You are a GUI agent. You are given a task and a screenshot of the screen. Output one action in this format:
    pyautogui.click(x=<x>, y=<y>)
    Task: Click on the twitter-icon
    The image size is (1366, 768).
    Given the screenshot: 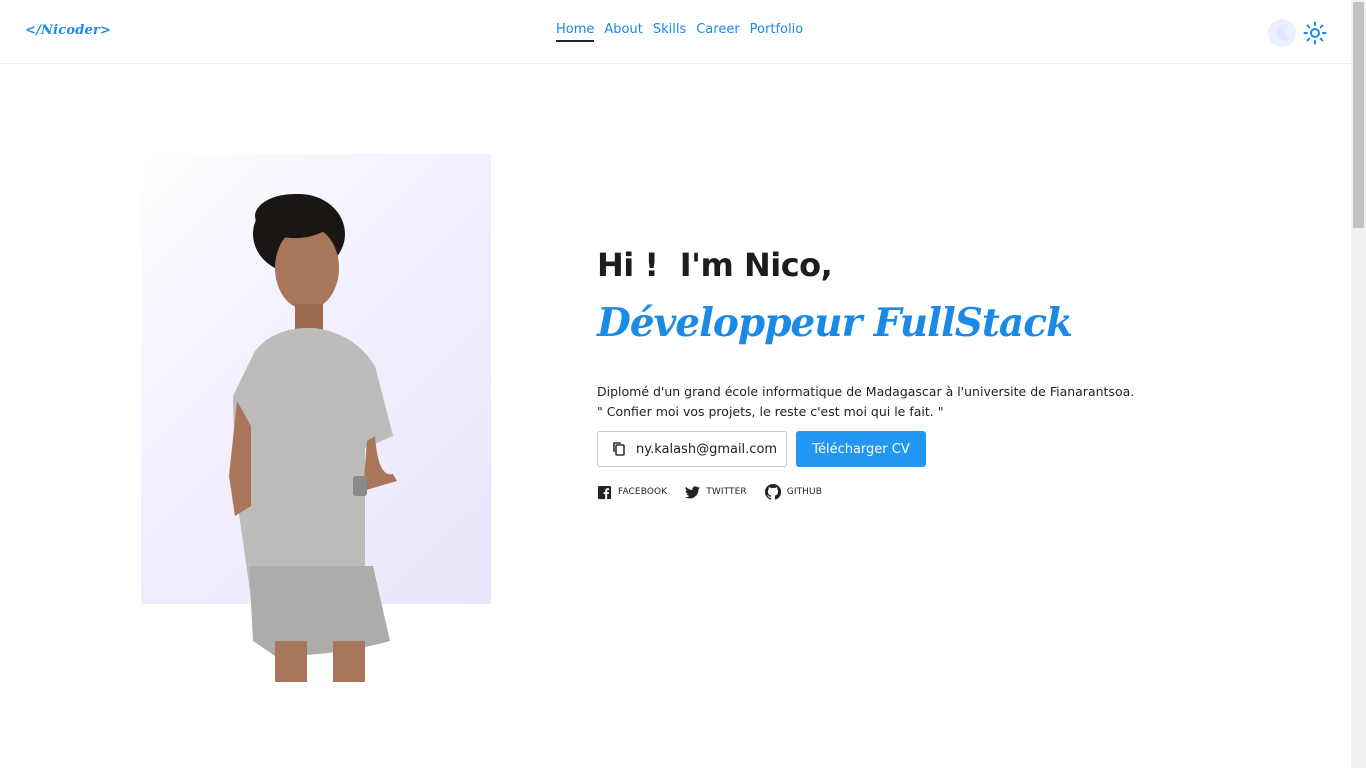 What is the action you would take?
    pyautogui.click(x=693, y=491)
    